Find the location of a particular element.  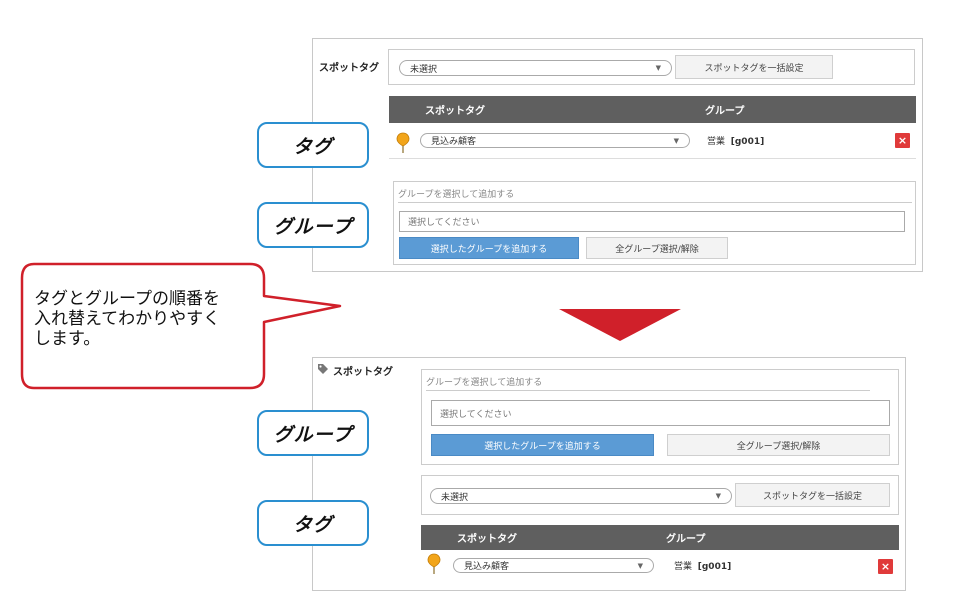

note-text: タグとグループの順番を 入れ替えてわかりやすく します。 is located at coordinates (142, 319).